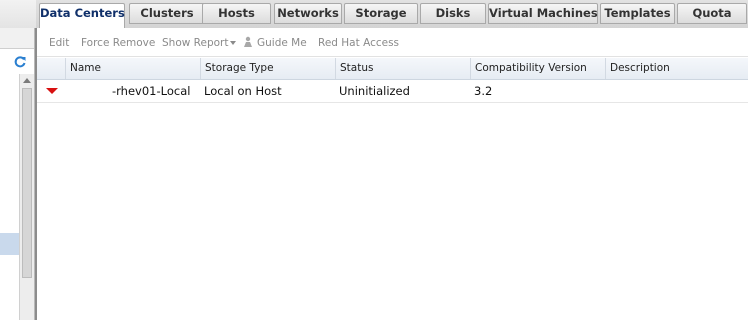 The height and width of the screenshot is (320, 748). What do you see at coordinates (402, 68) in the screenshot?
I see `column-header-status: Status` at bounding box center [402, 68].